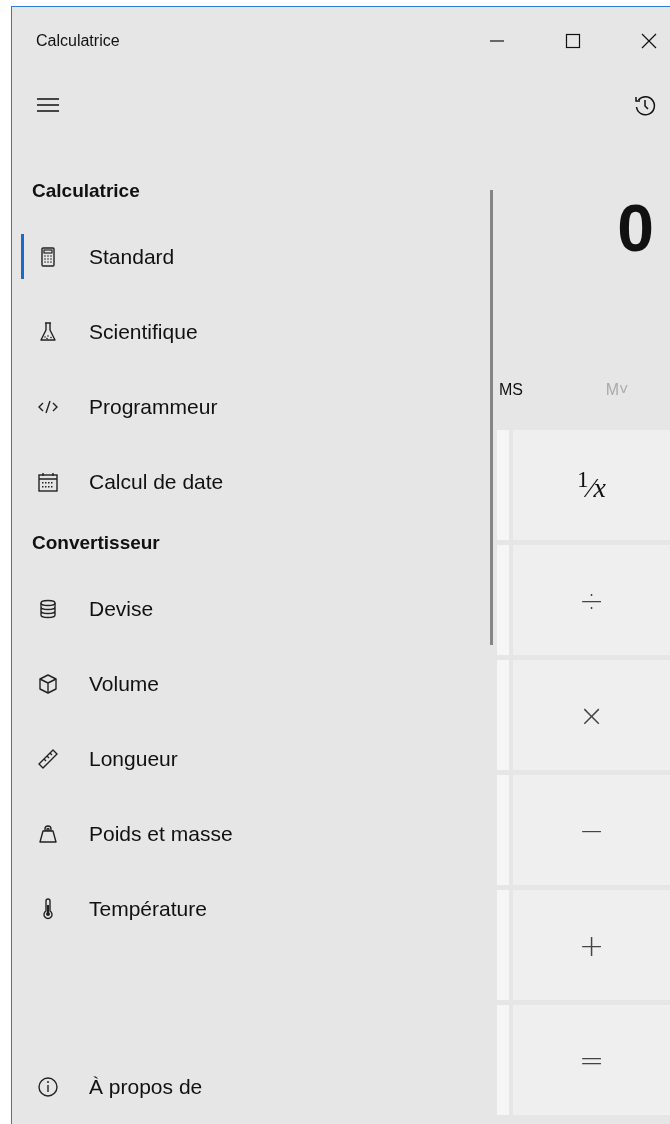 Image resolution: width=670 pixels, height=1124 pixels. I want to click on scrollbar, so click(491, 417).